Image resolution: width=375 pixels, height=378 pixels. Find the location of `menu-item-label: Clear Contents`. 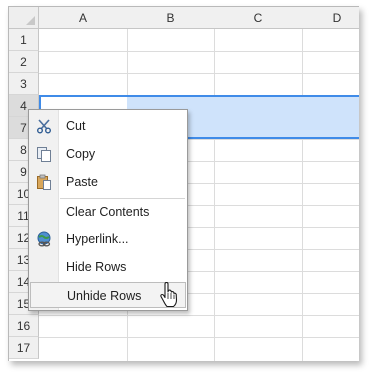

menu-item-label: Clear Contents is located at coordinates (108, 212).